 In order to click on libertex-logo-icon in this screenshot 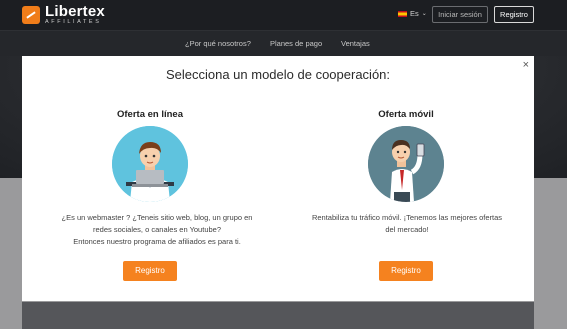, I will do `click(31, 14)`.